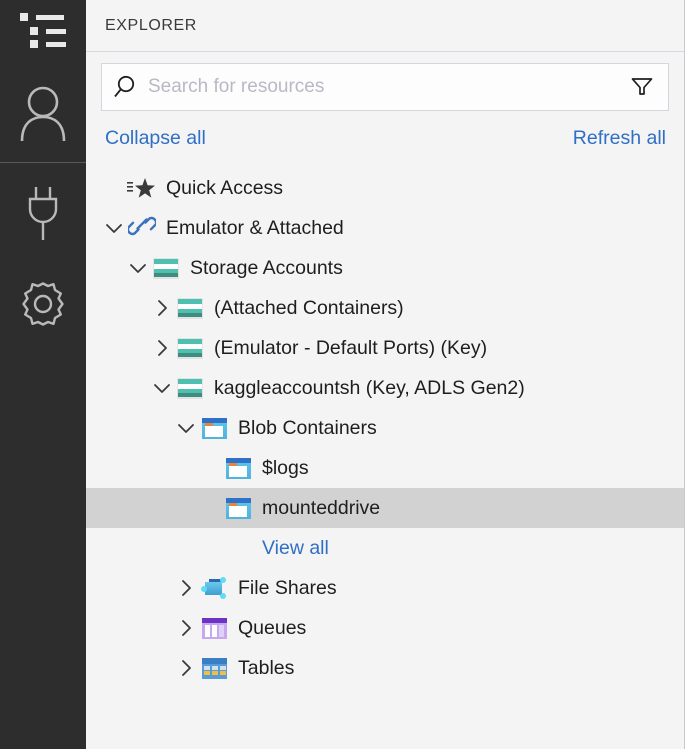 The width and height of the screenshot is (685, 749). What do you see at coordinates (385, 268) in the screenshot?
I see `tree-item-storage-accounts: Storage Accounts` at bounding box center [385, 268].